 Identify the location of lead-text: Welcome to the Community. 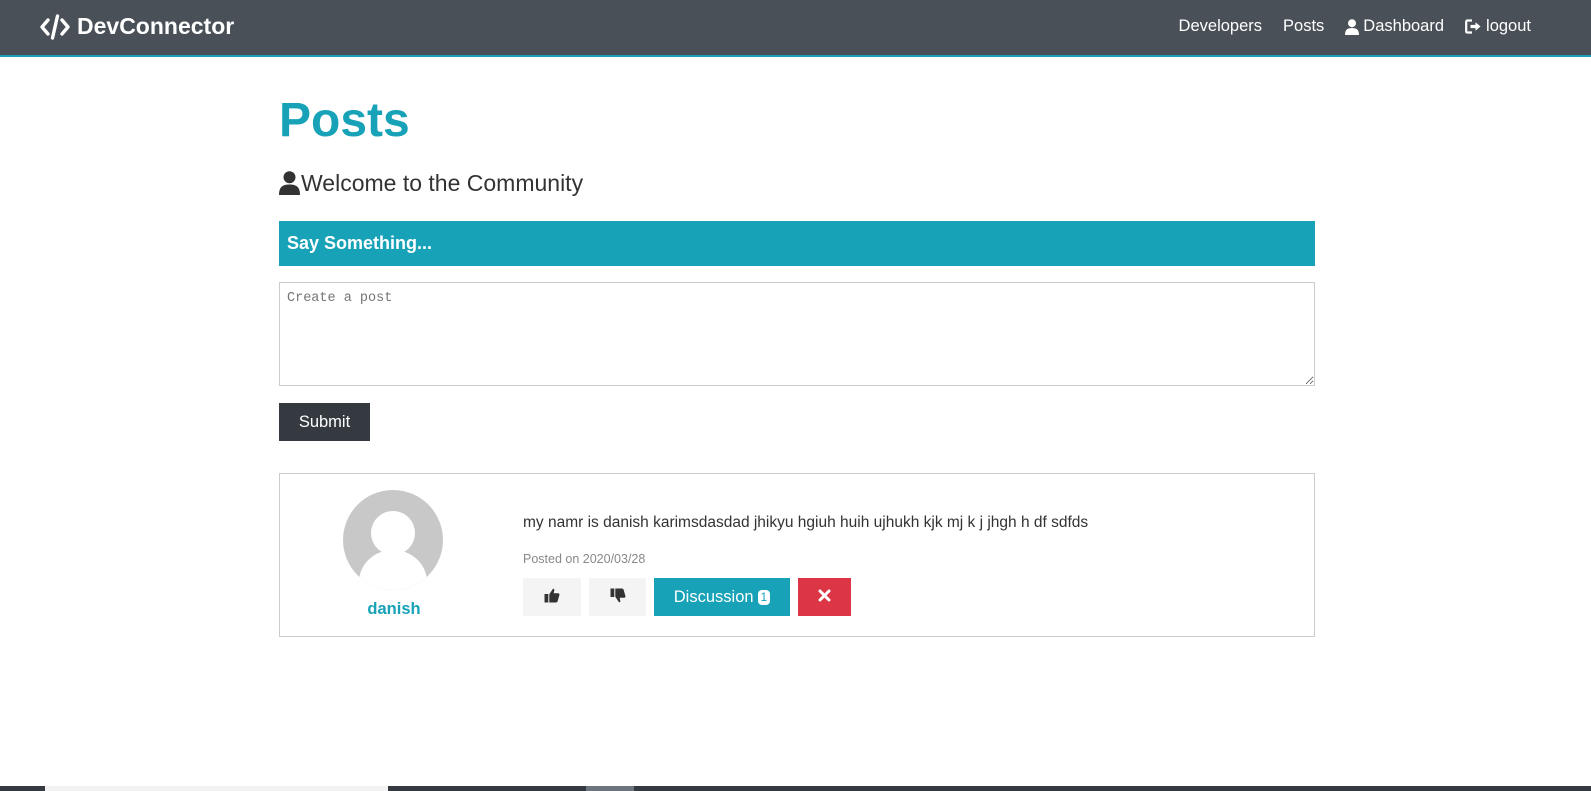
(442, 183).